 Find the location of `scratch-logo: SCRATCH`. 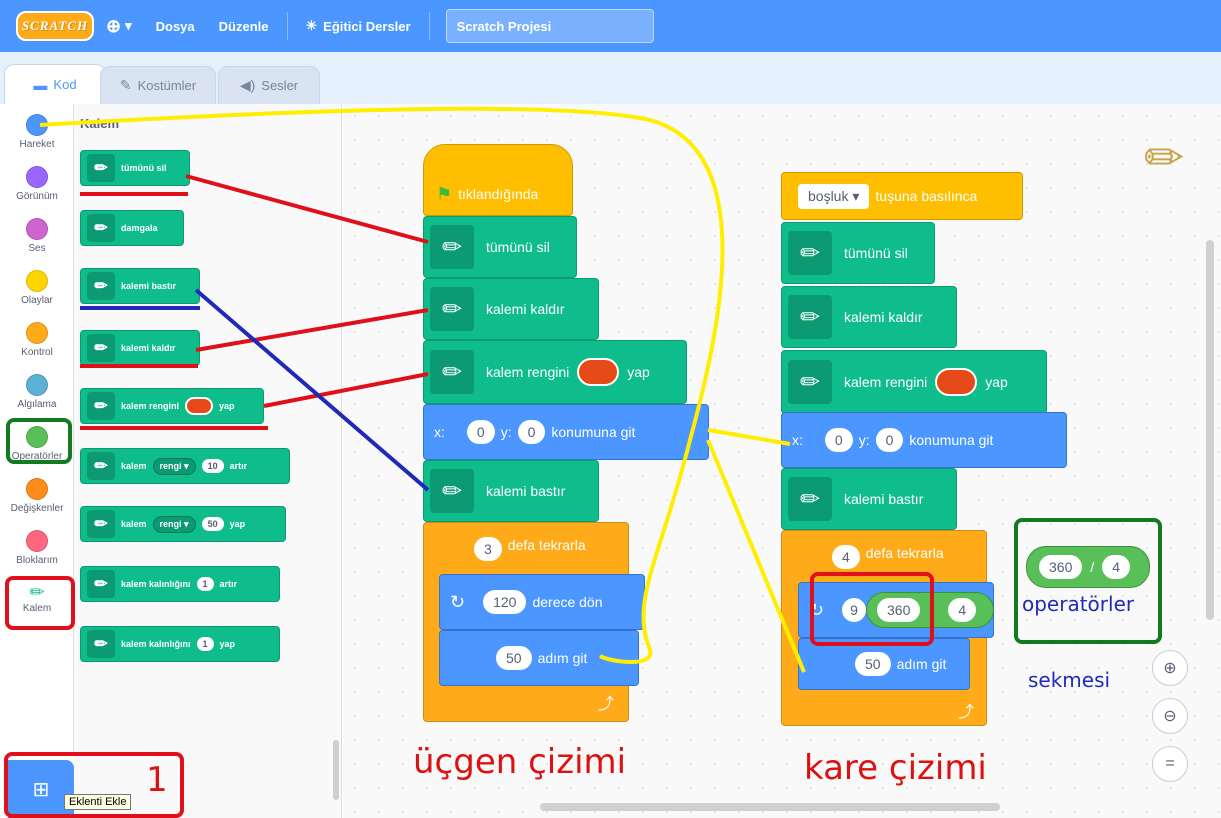

scratch-logo: SCRATCH is located at coordinates (55, 26).